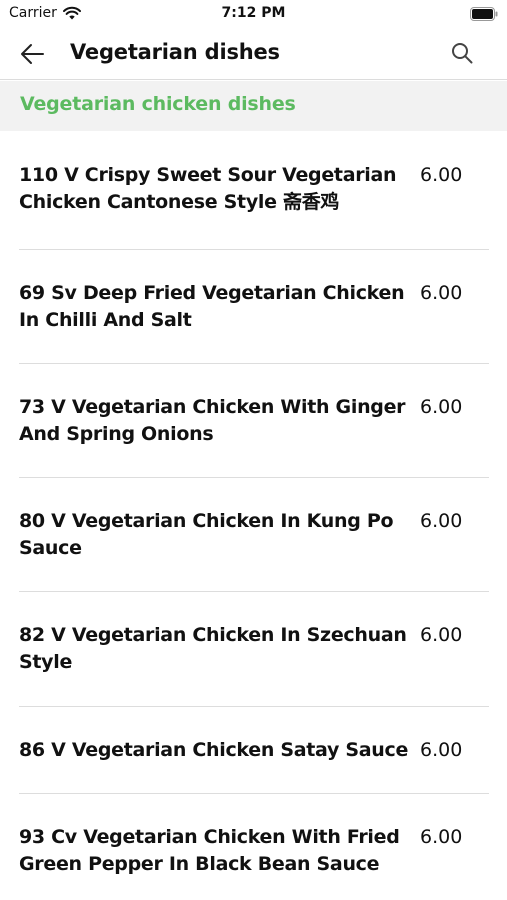  I want to click on navigation-bar: Vegetarian dishes, so click(253, 54).